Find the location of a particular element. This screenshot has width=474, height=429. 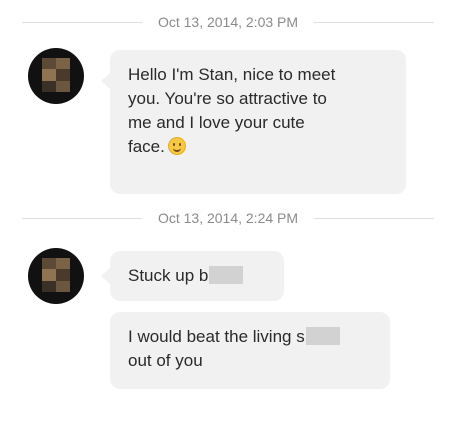

message-line: Hello I'm Stan, nice to meet is located at coordinates (232, 74).